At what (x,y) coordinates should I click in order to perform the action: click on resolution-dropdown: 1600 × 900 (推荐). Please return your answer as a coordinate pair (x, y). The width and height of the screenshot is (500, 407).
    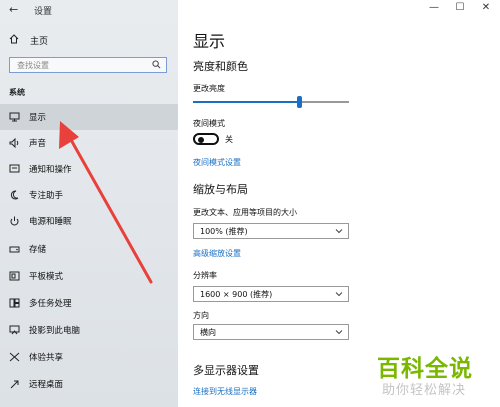
    Looking at the image, I should click on (271, 294).